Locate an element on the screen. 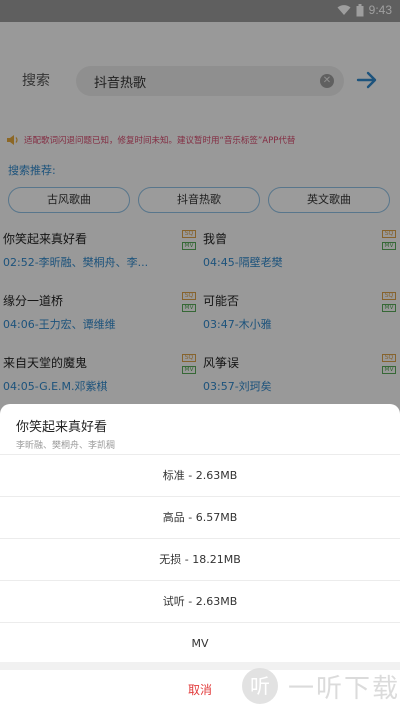 This screenshot has width=400, height=710. sheet-song-title: 你笑起来真好看 is located at coordinates (62, 427).